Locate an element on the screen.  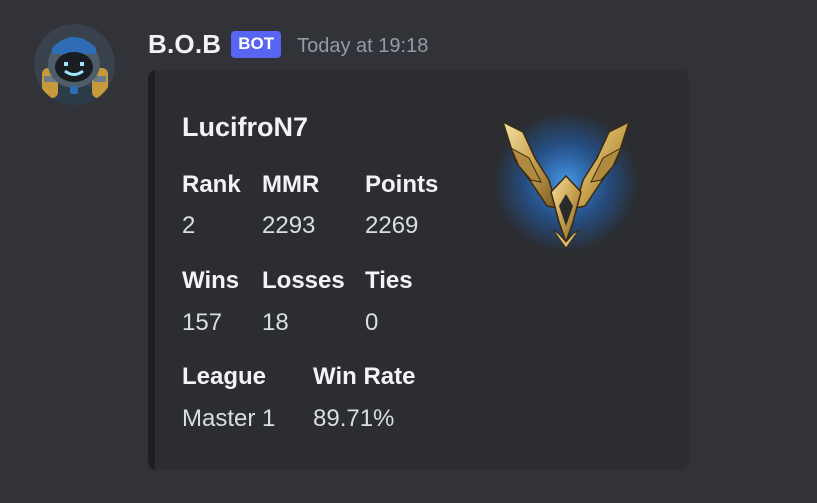
field-value-points: 2269 is located at coordinates (392, 225).